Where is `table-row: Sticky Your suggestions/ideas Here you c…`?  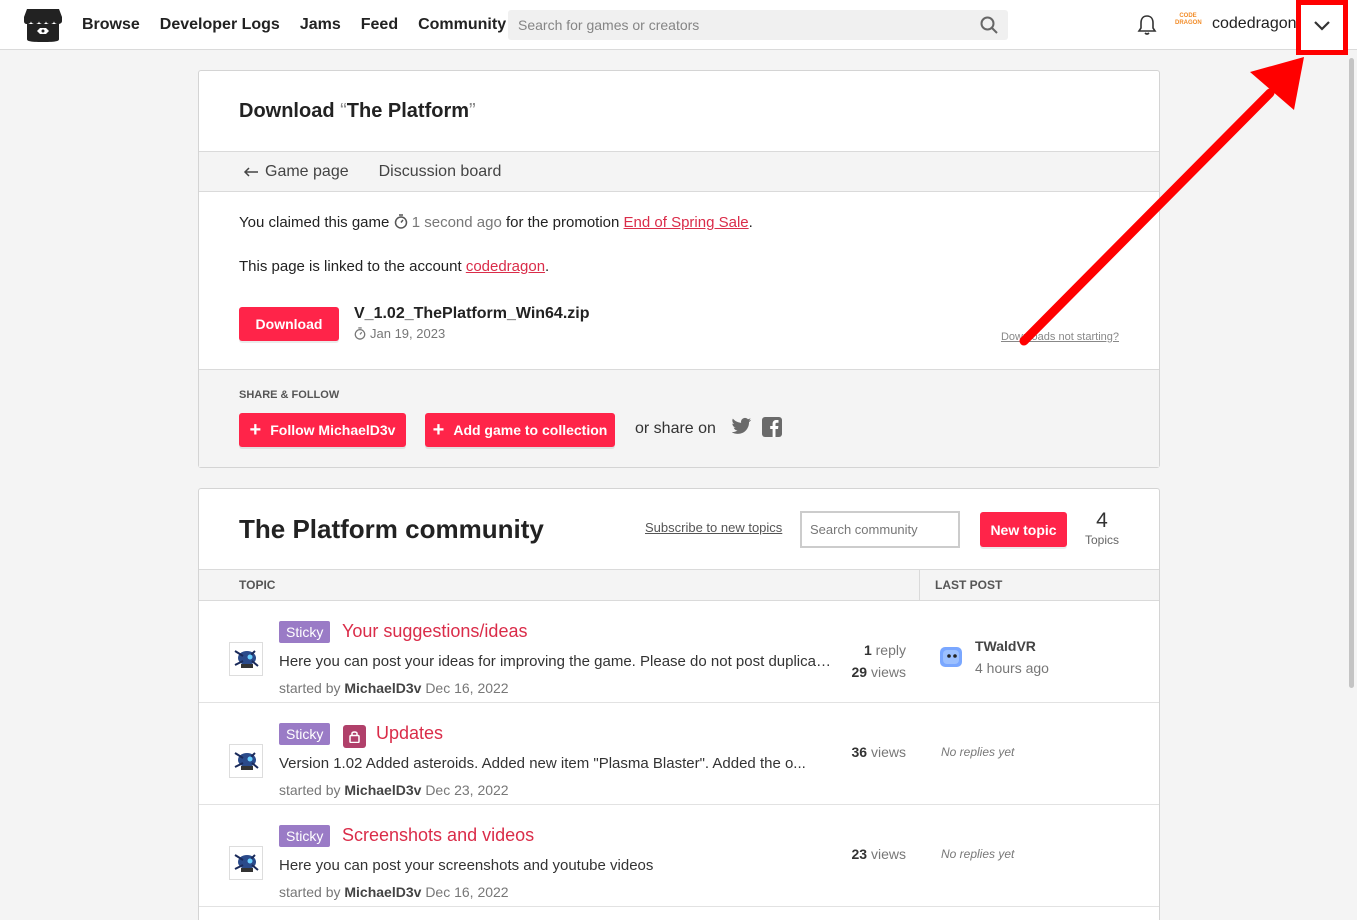 table-row: Sticky Your suggestions/ideas Here you c… is located at coordinates (679, 652).